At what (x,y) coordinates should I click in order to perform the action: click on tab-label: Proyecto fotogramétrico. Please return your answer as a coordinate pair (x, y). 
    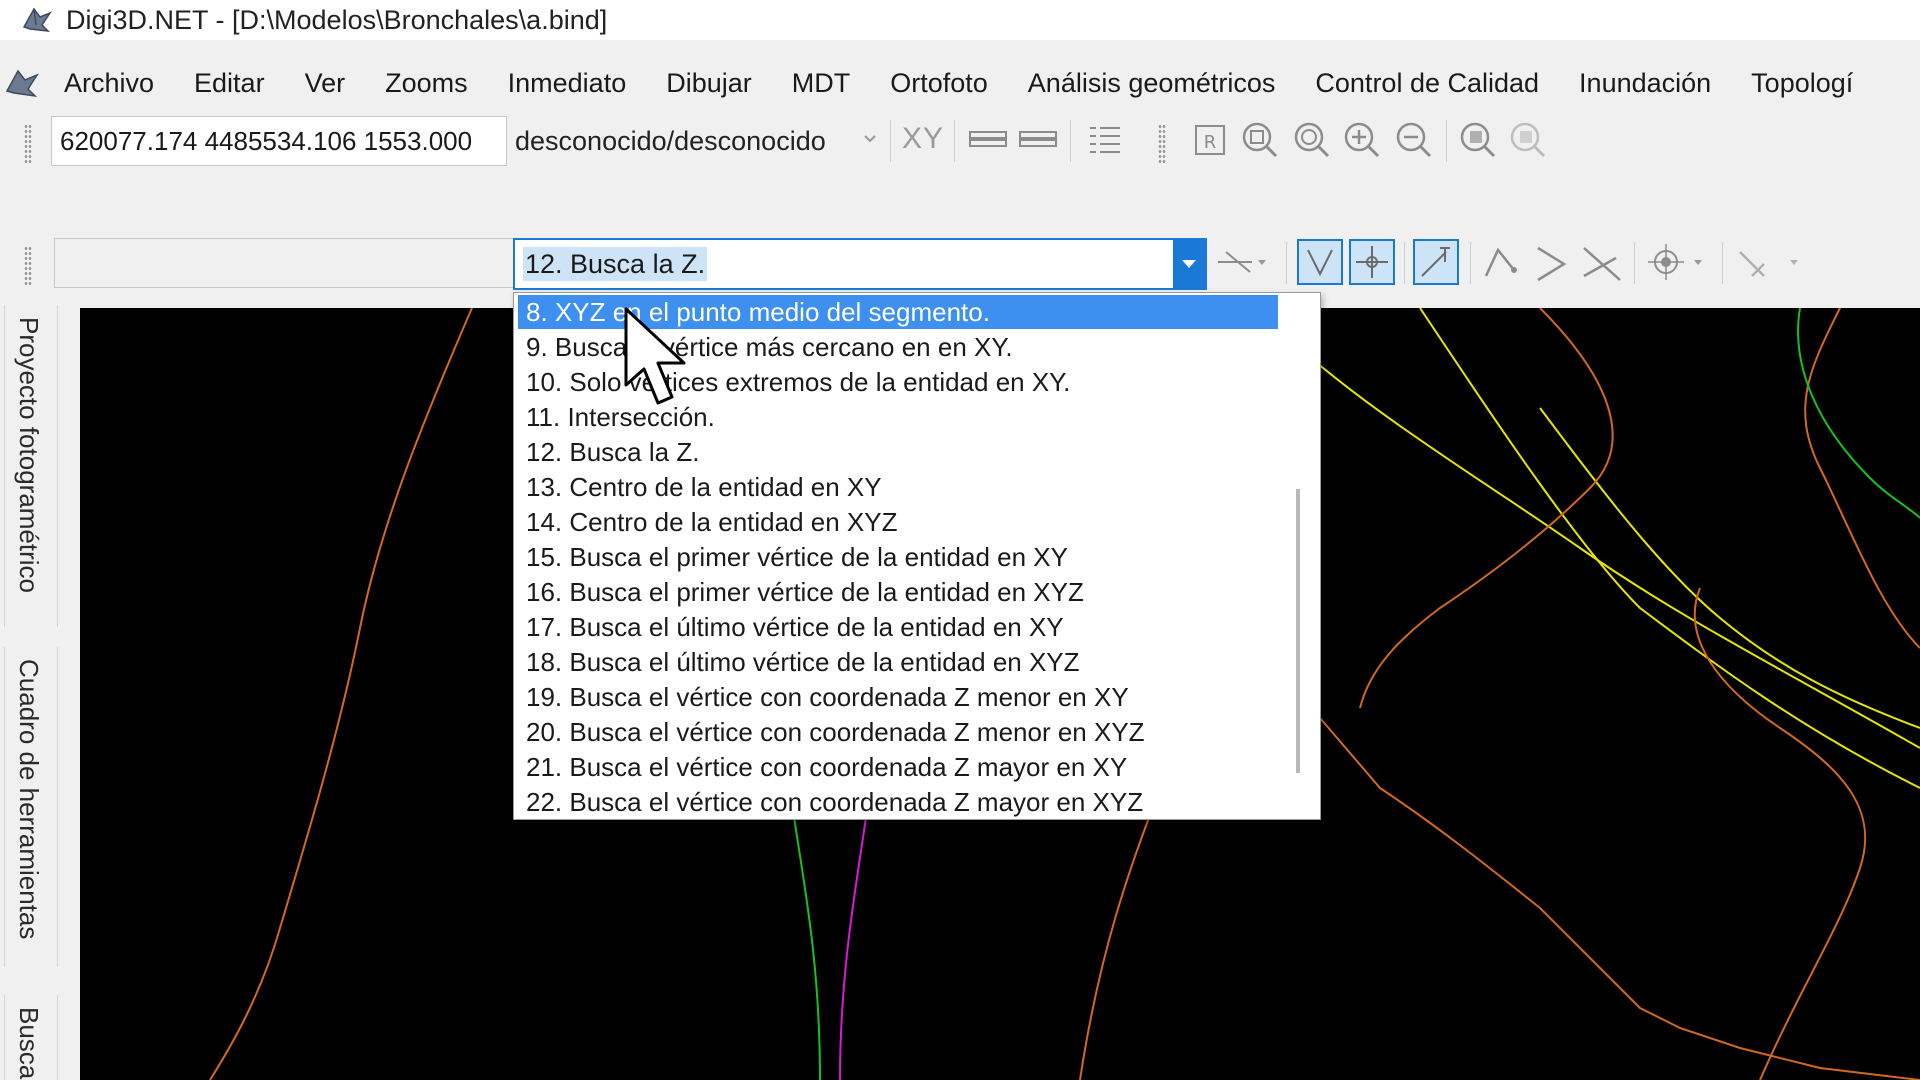
    Looking at the image, I should click on (29, 455).